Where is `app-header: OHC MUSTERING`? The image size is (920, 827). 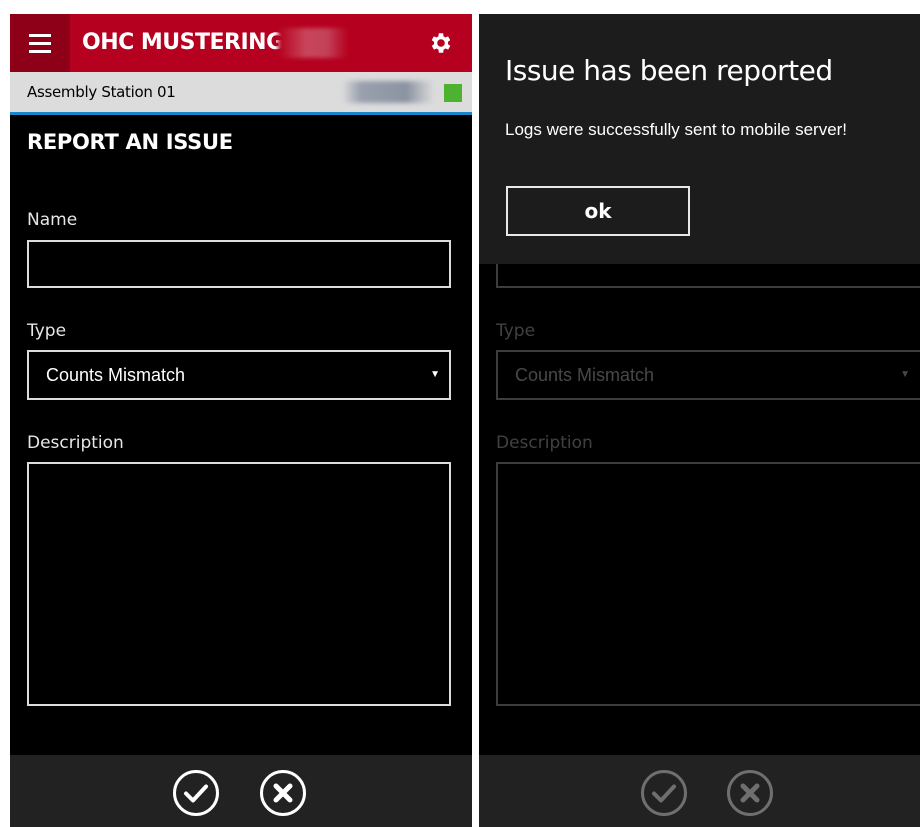 app-header: OHC MUSTERING is located at coordinates (241, 43).